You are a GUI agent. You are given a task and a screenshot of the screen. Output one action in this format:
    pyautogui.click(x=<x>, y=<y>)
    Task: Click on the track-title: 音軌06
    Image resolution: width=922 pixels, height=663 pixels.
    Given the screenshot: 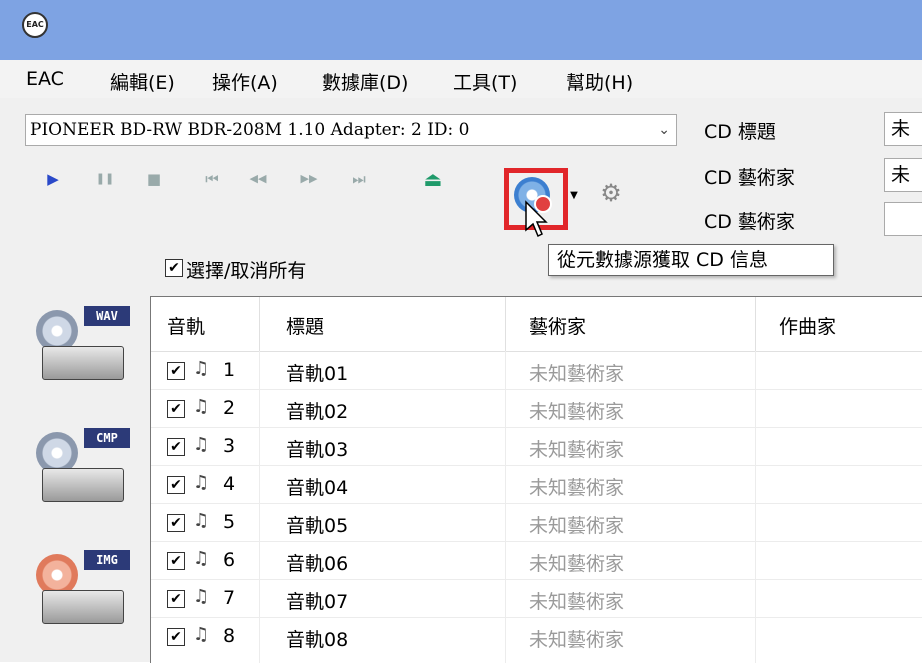 What is the action you would take?
    pyautogui.click(x=317, y=562)
    